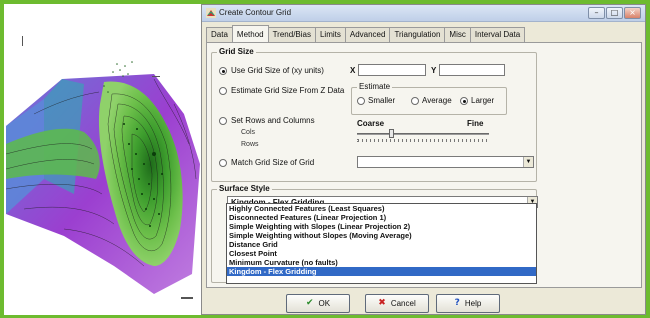 Image resolution: width=650 pixels, height=318 pixels. Describe the element at coordinates (223, 163) in the screenshot. I see `match-grid-size-radio` at that location.